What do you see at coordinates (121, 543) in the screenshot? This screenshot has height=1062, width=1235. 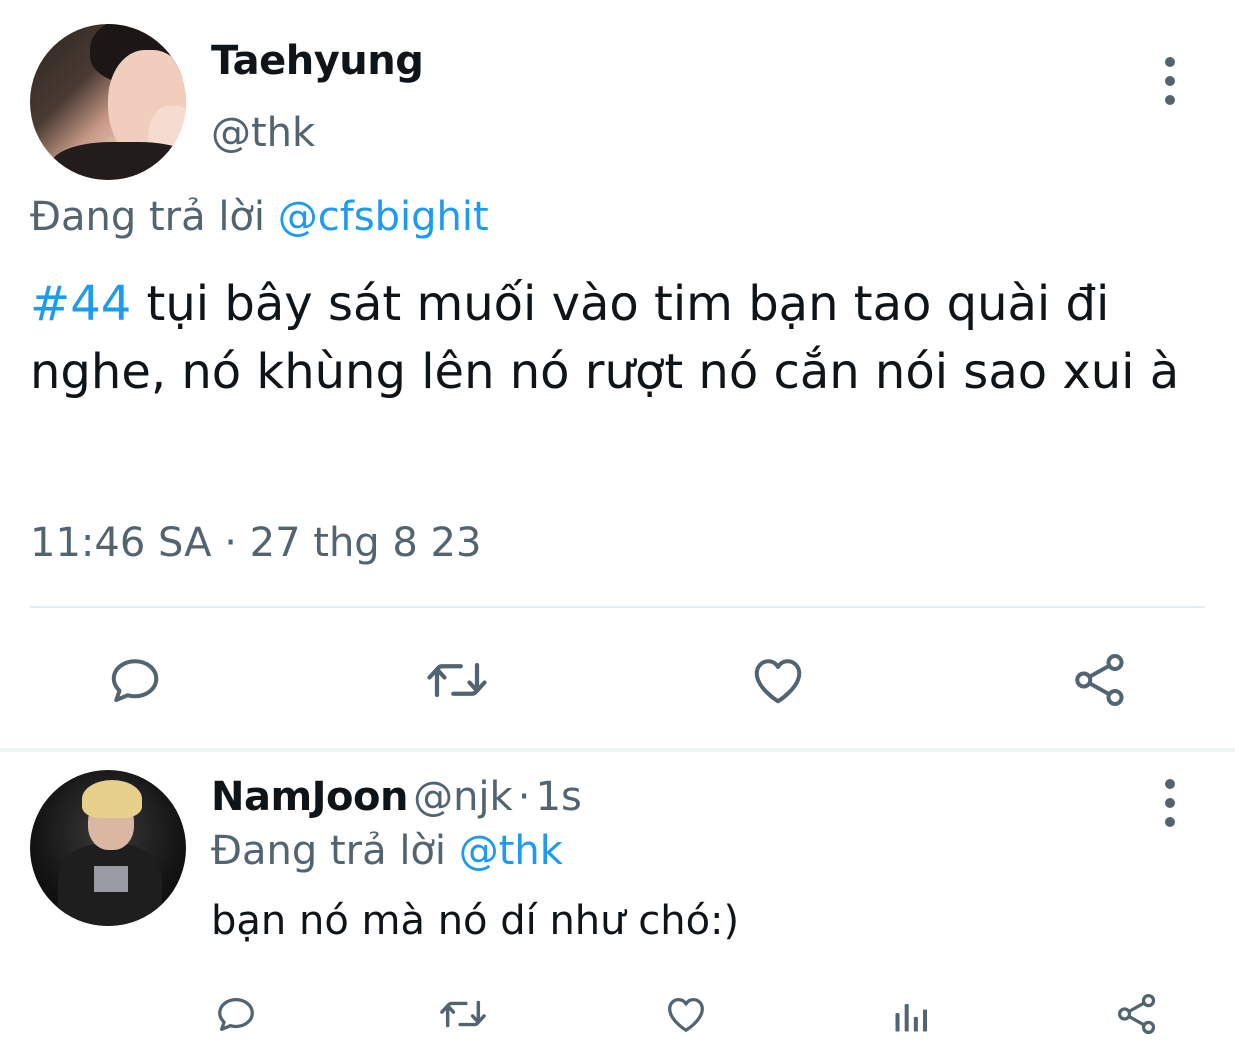 I see `tweet-time: 11:46 SA` at bounding box center [121, 543].